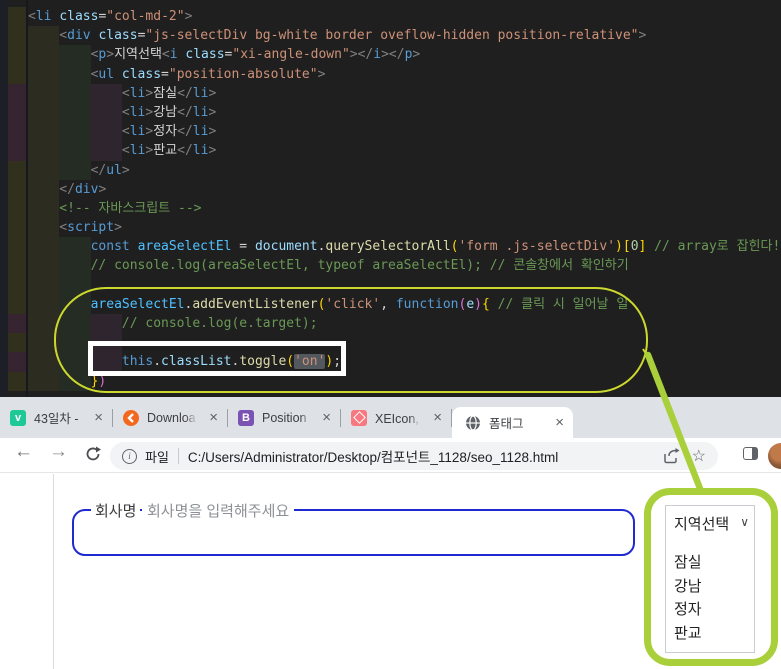 This screenshot has height=669, width=781. What do you see at coordinates (217, 358) in the screenshot?
I see `annotation-box` at bounding box center [217, 358].